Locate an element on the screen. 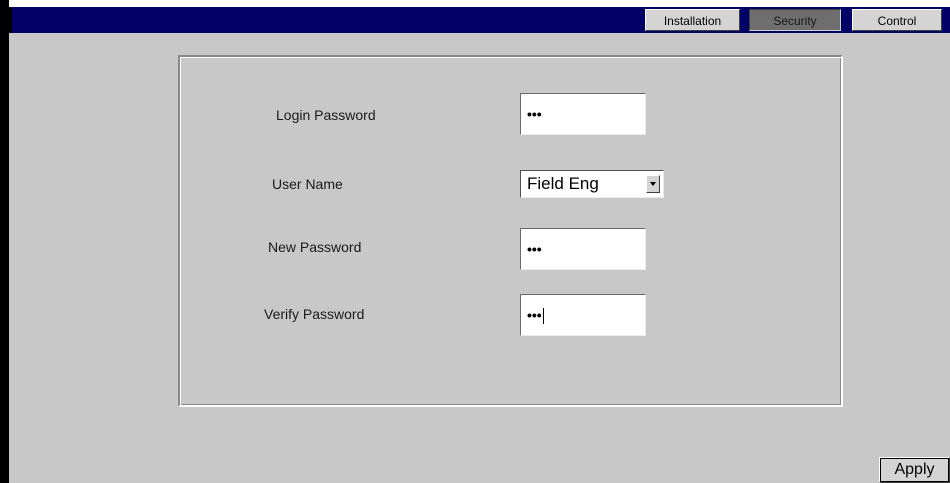 The image size is (950, 483). login-password-field: ••• is located at coordinates (583, 114).